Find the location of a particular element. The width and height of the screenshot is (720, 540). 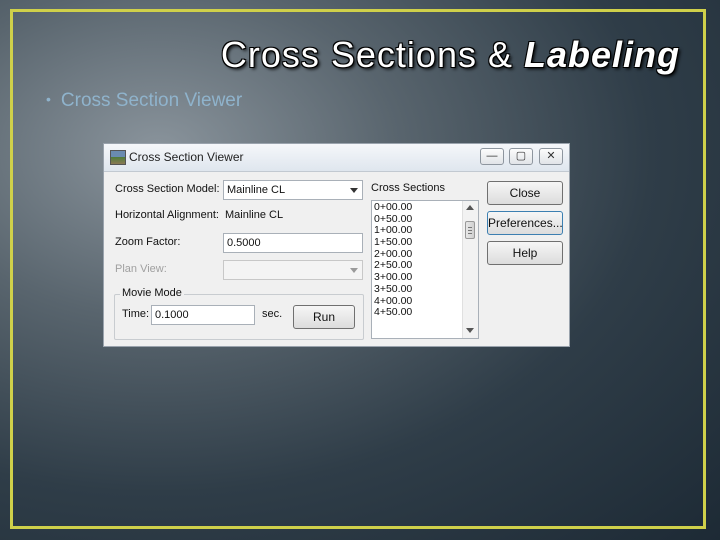

alignment-label: Horizontal Alignment: is located at coordinates (167, 215).